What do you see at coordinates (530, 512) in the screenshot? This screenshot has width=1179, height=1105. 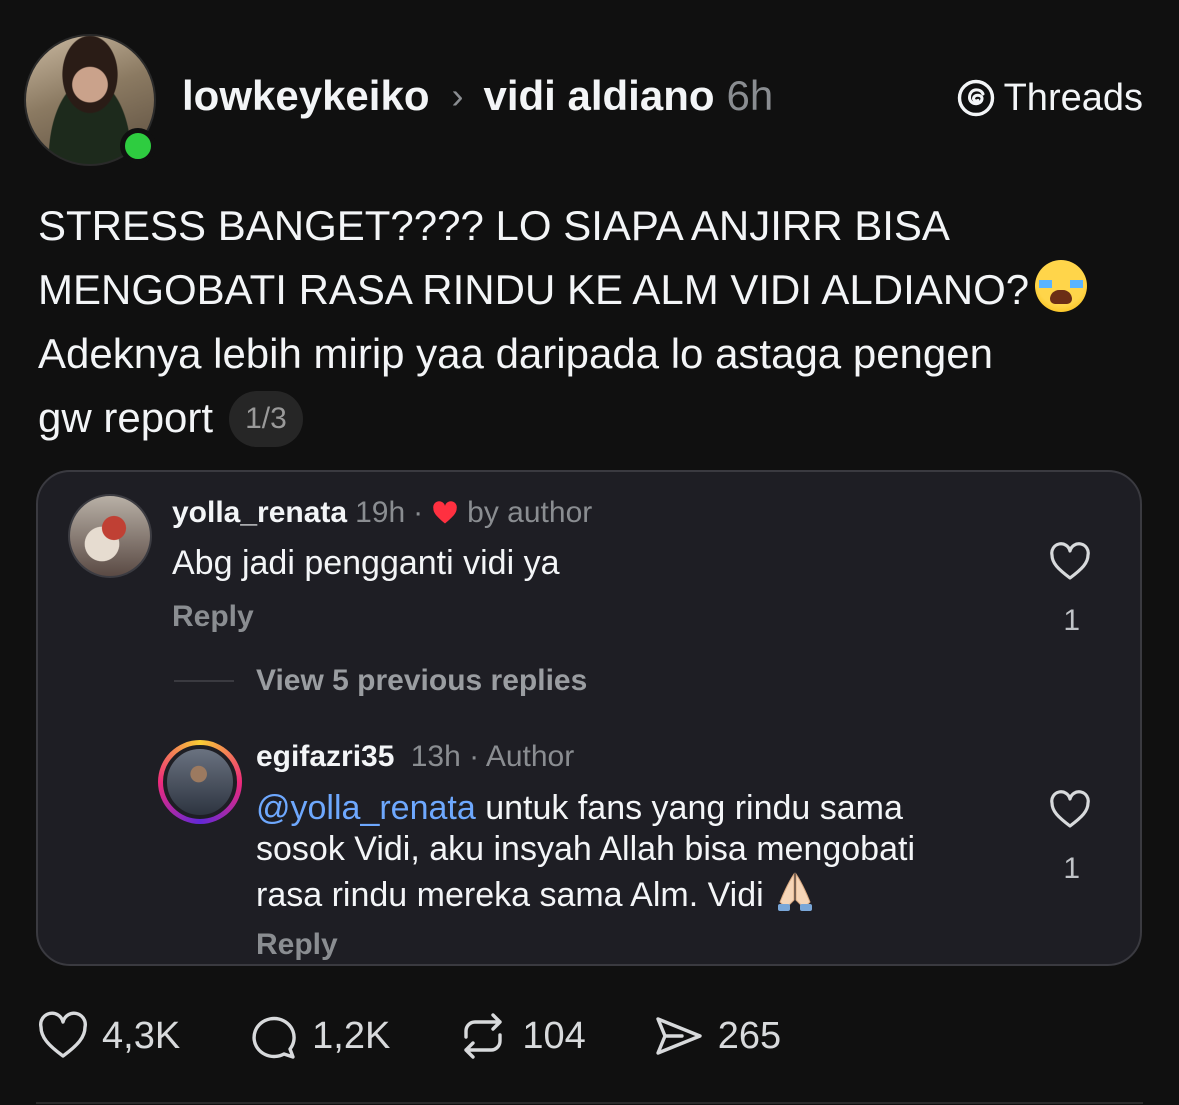 I see `liked-by-author-label: by author` at bounding box center [530, 512].